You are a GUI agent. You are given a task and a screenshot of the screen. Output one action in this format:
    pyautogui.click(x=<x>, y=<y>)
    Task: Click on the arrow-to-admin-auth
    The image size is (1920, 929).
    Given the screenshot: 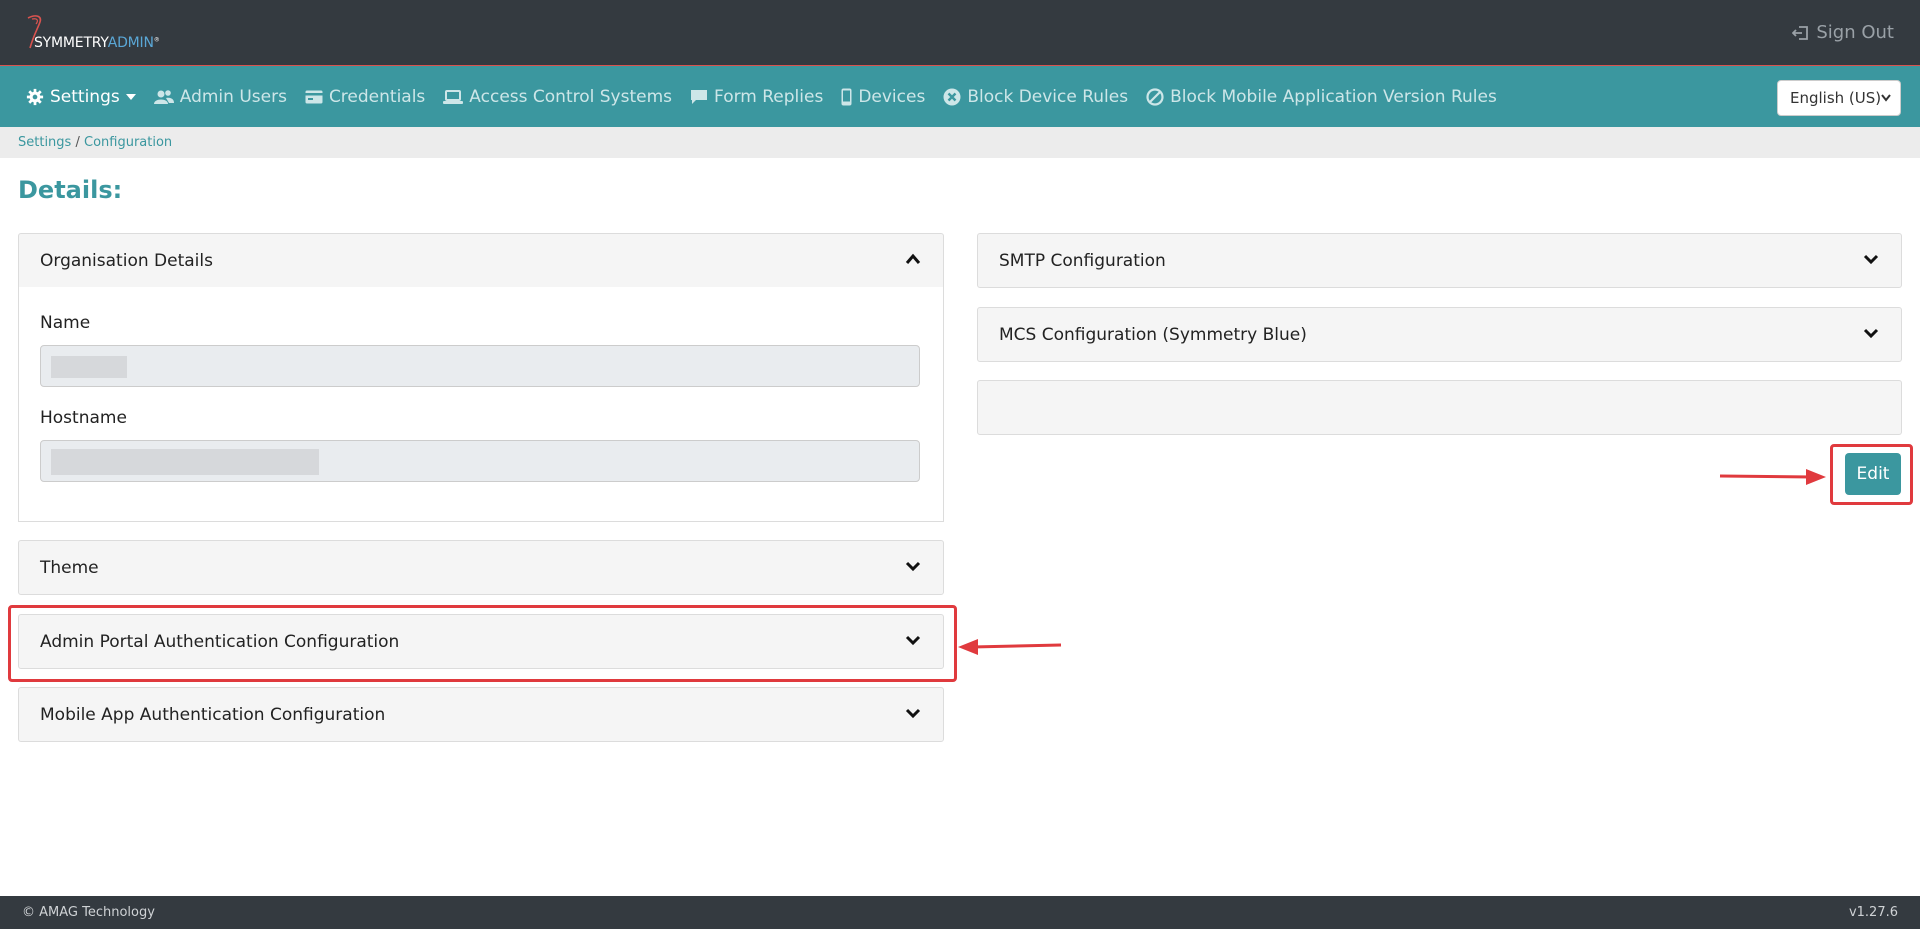 What is the action you would take?
    pyautogui.click(x=1010, y=647)
    